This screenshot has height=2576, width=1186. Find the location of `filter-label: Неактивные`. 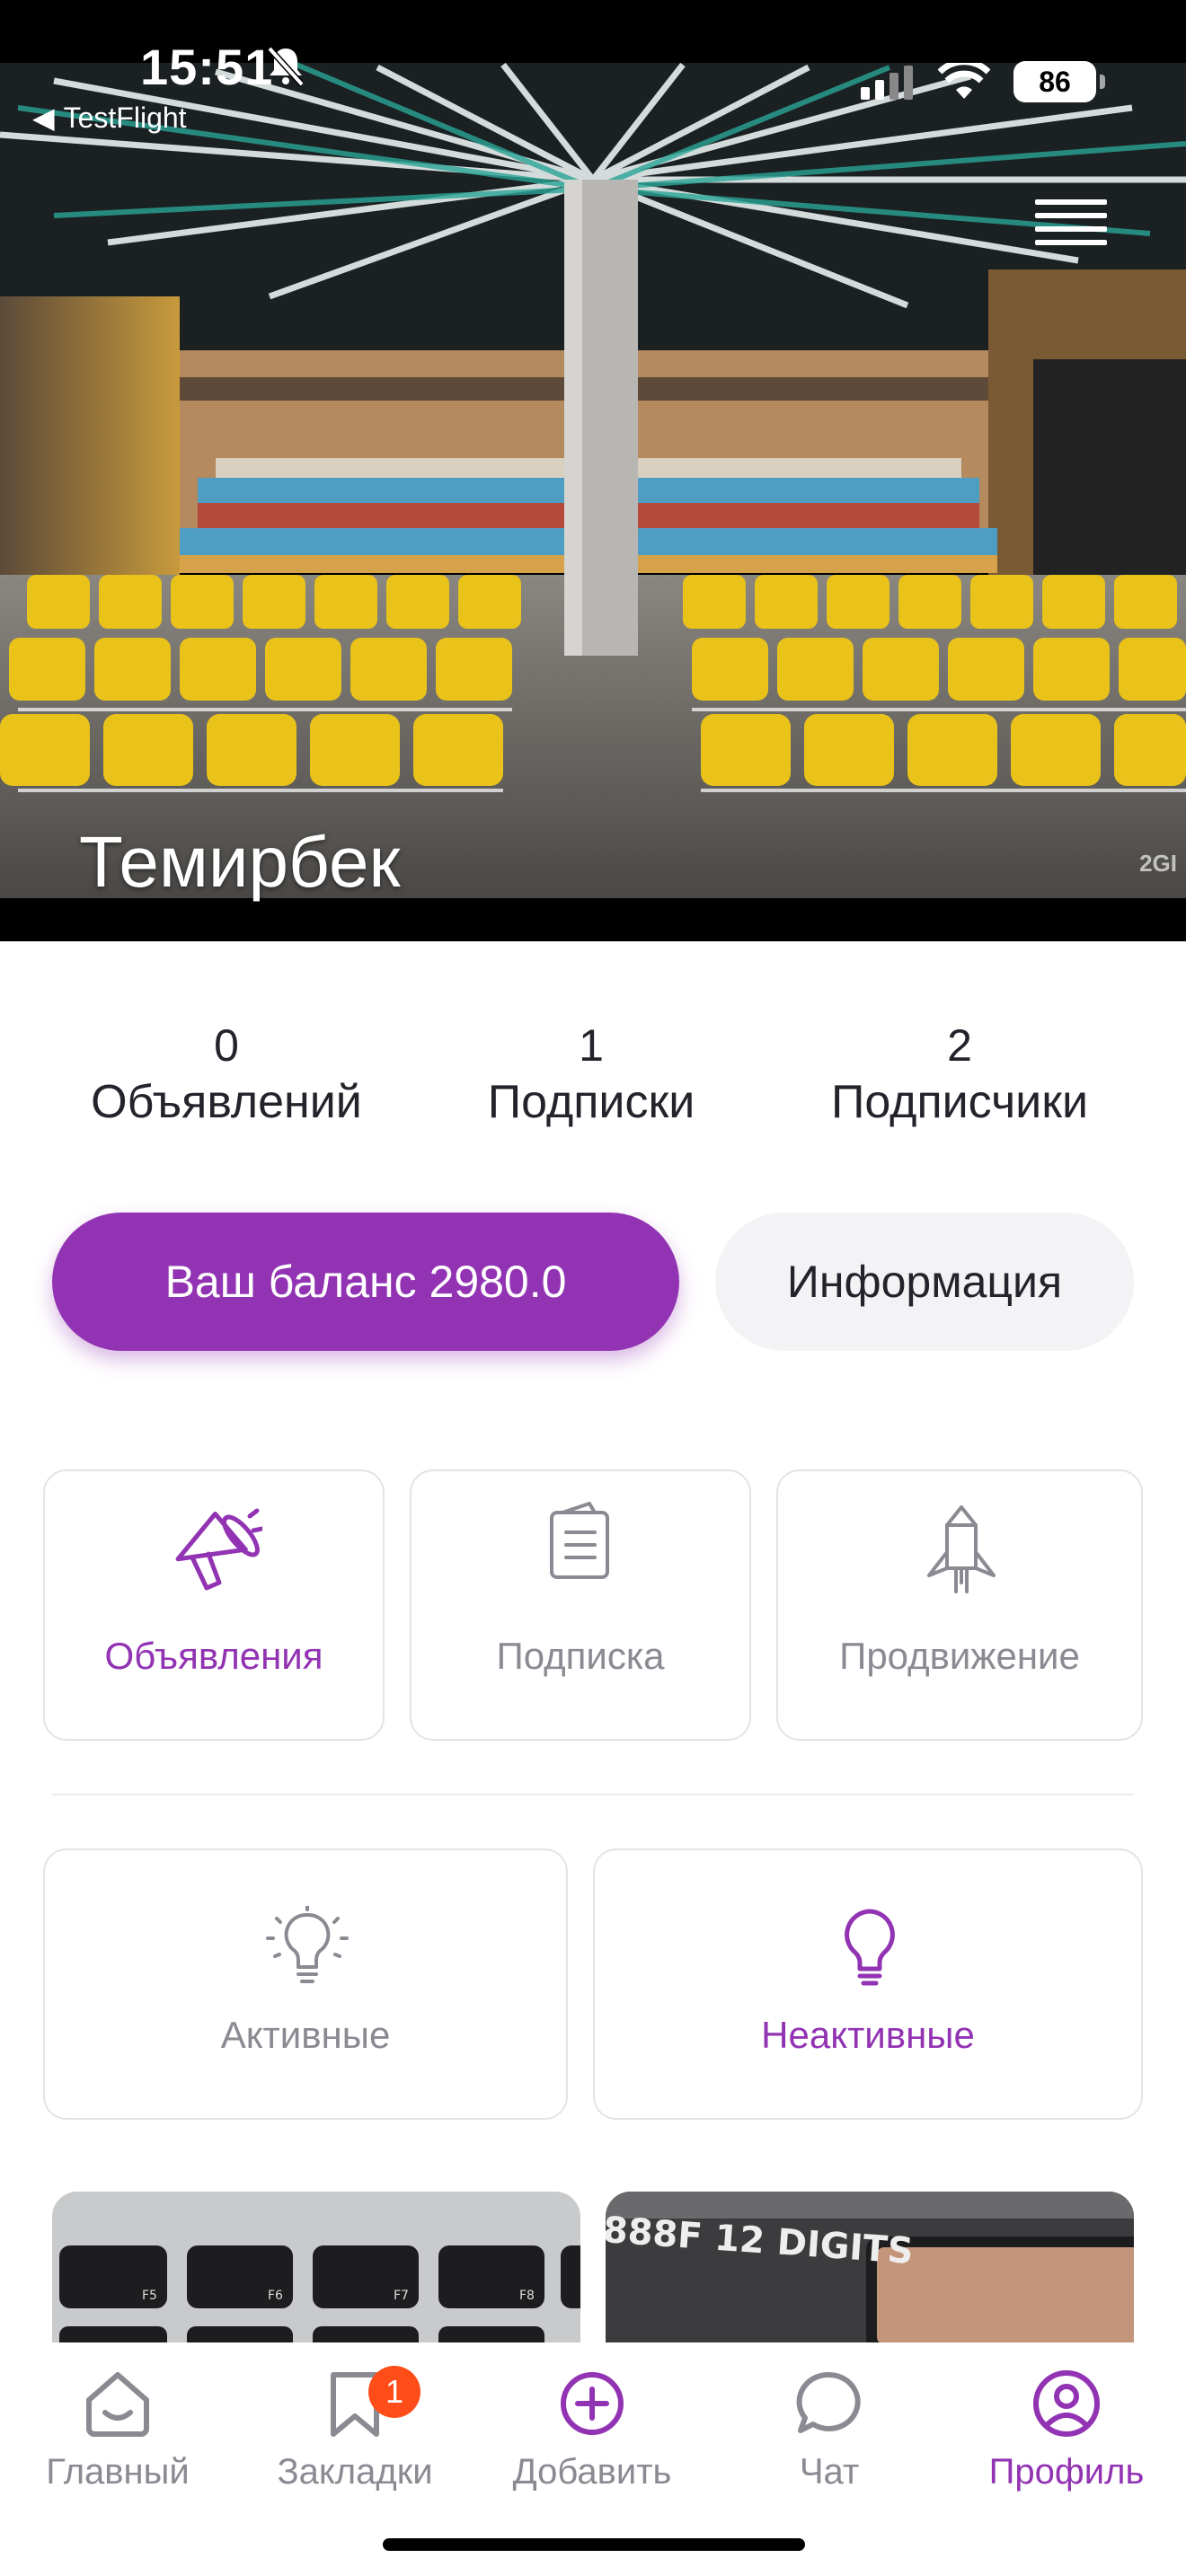

filter-label: Неактивные is located at coordinates (868, 2035).